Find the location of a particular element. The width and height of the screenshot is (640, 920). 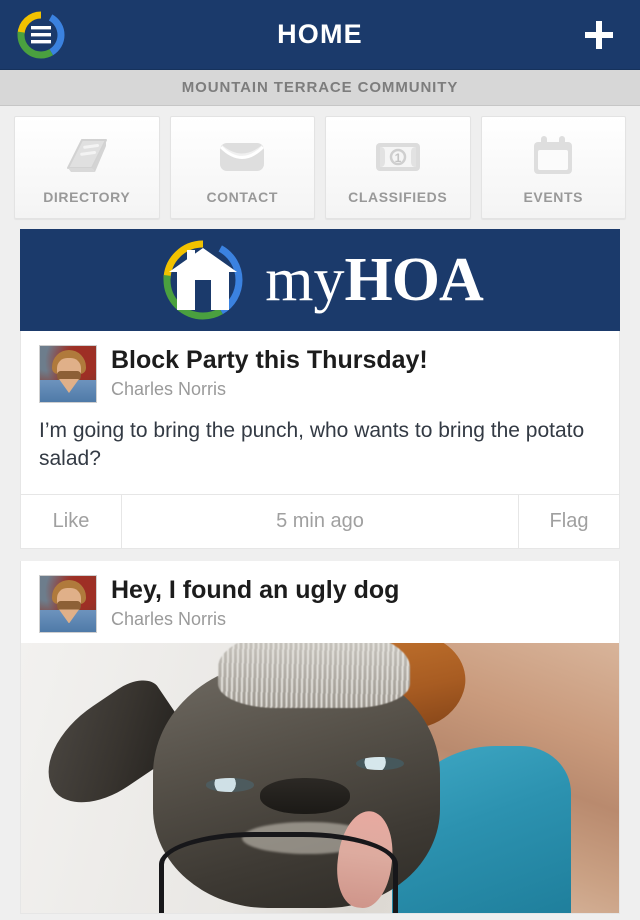

post-header: Hey, I found an ugly dog Charles Norris is located at coordinates (320, 602).